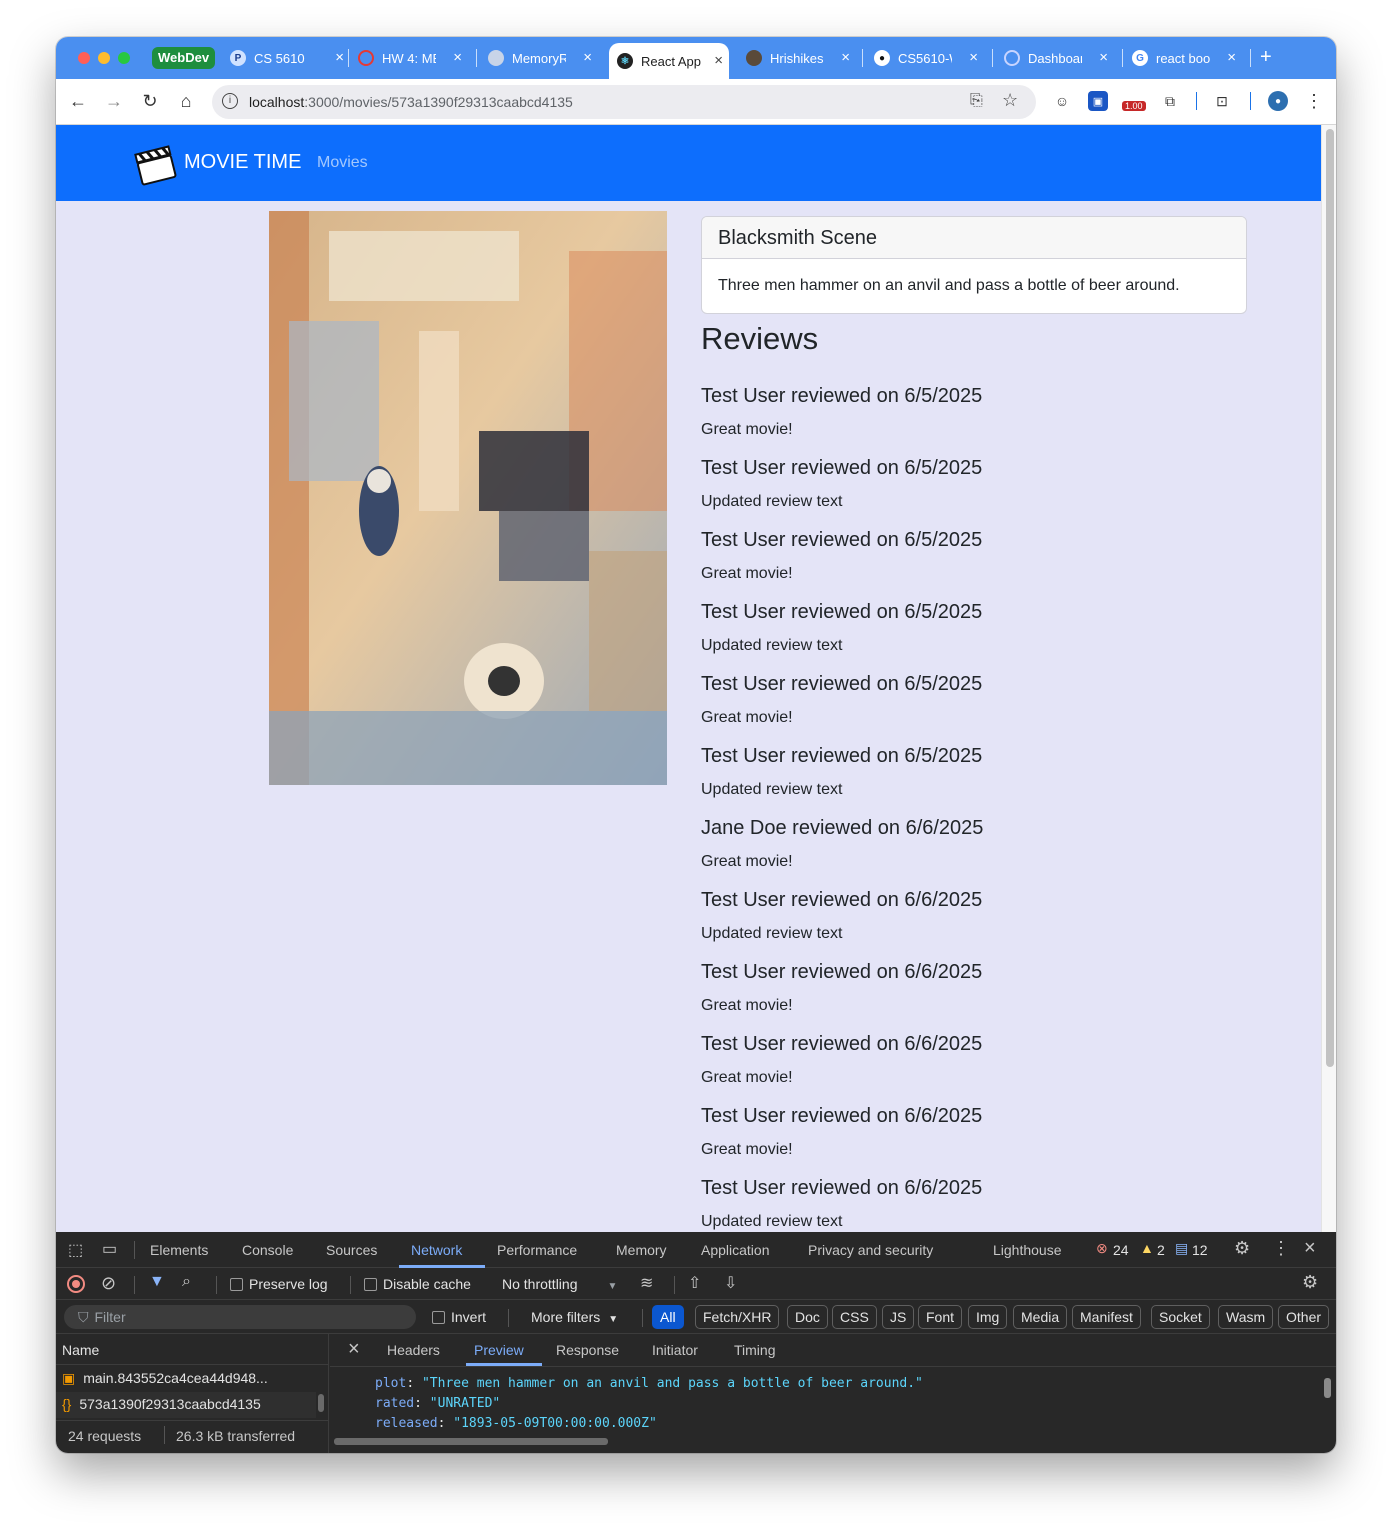  Describe the element at coordinates (669, 61) in the screenshot. I see `tab-react-app: ⚛ React App ×` at that location.